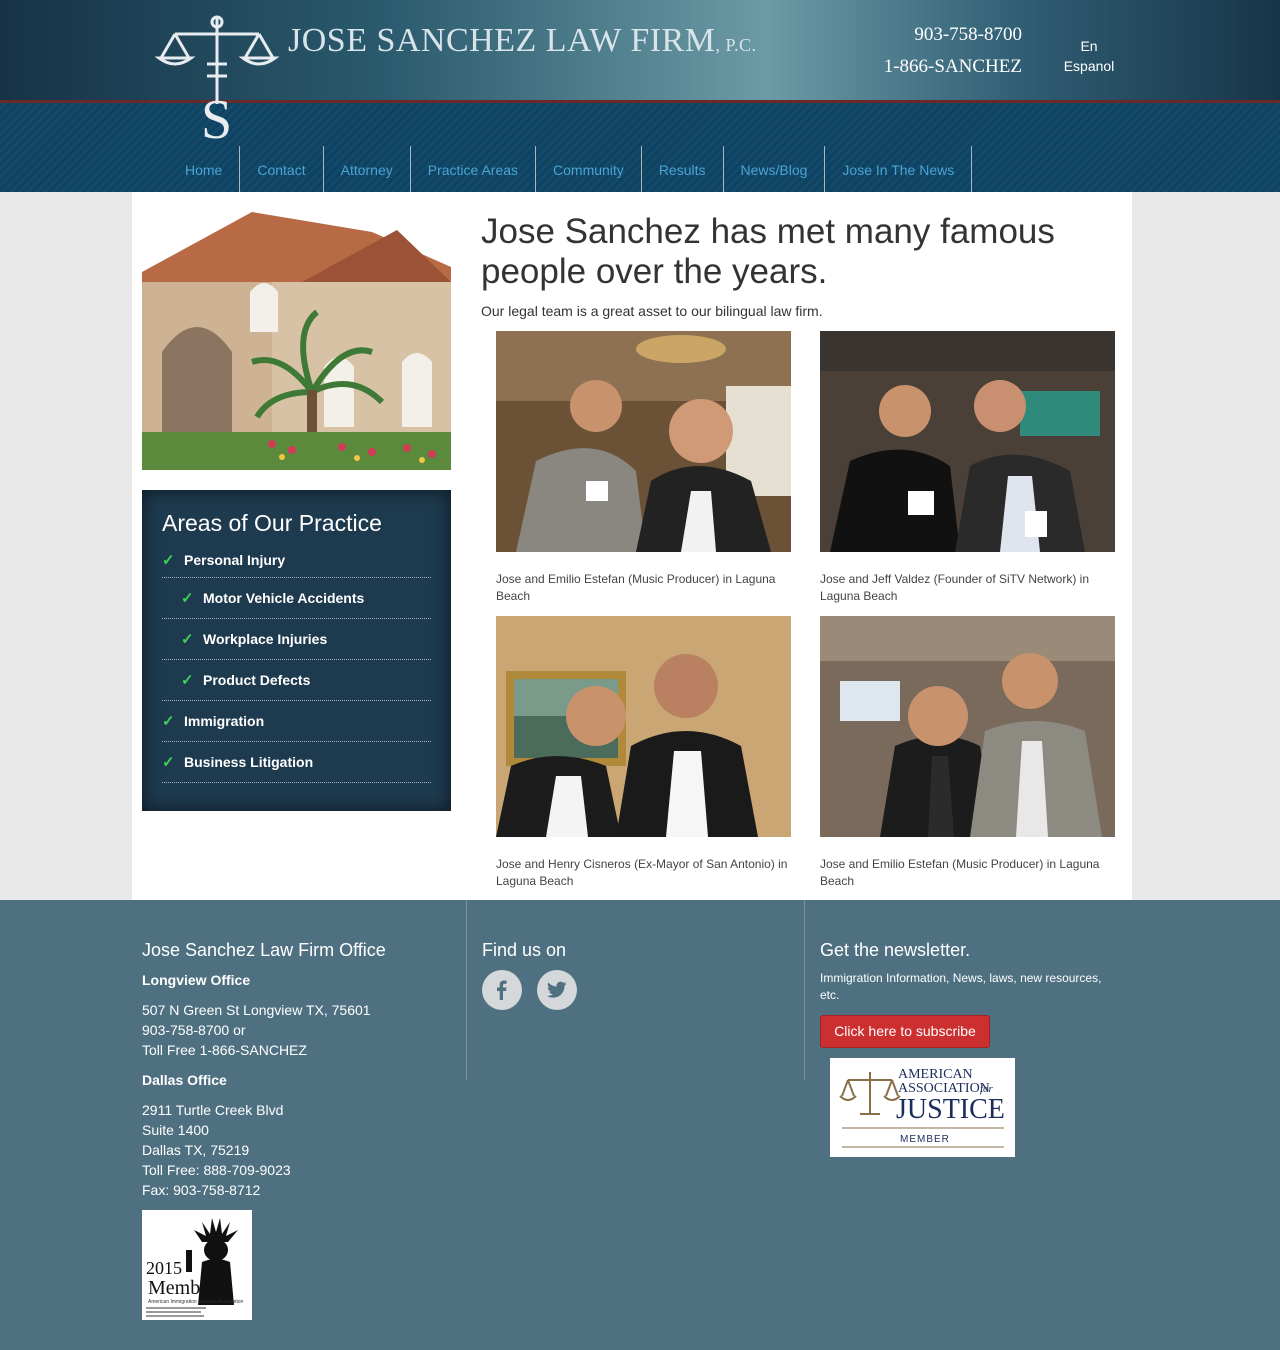 The image size is (1280, 1350). I want to click on photo-jose-emilio-estefan, so click(643, 441).